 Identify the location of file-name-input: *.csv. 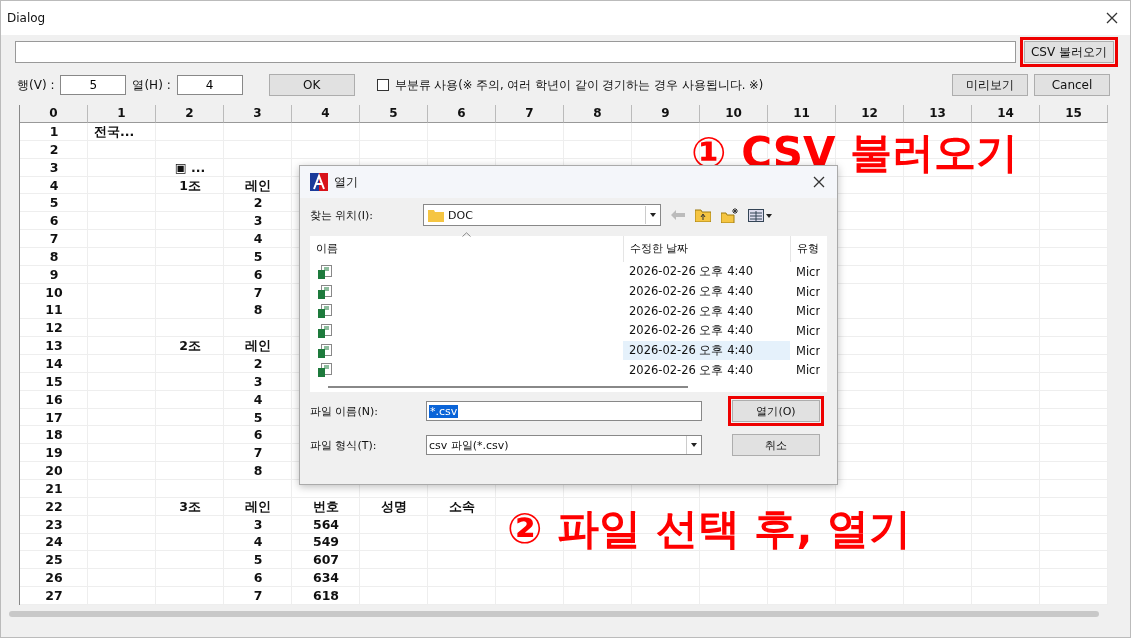
(564, 411).